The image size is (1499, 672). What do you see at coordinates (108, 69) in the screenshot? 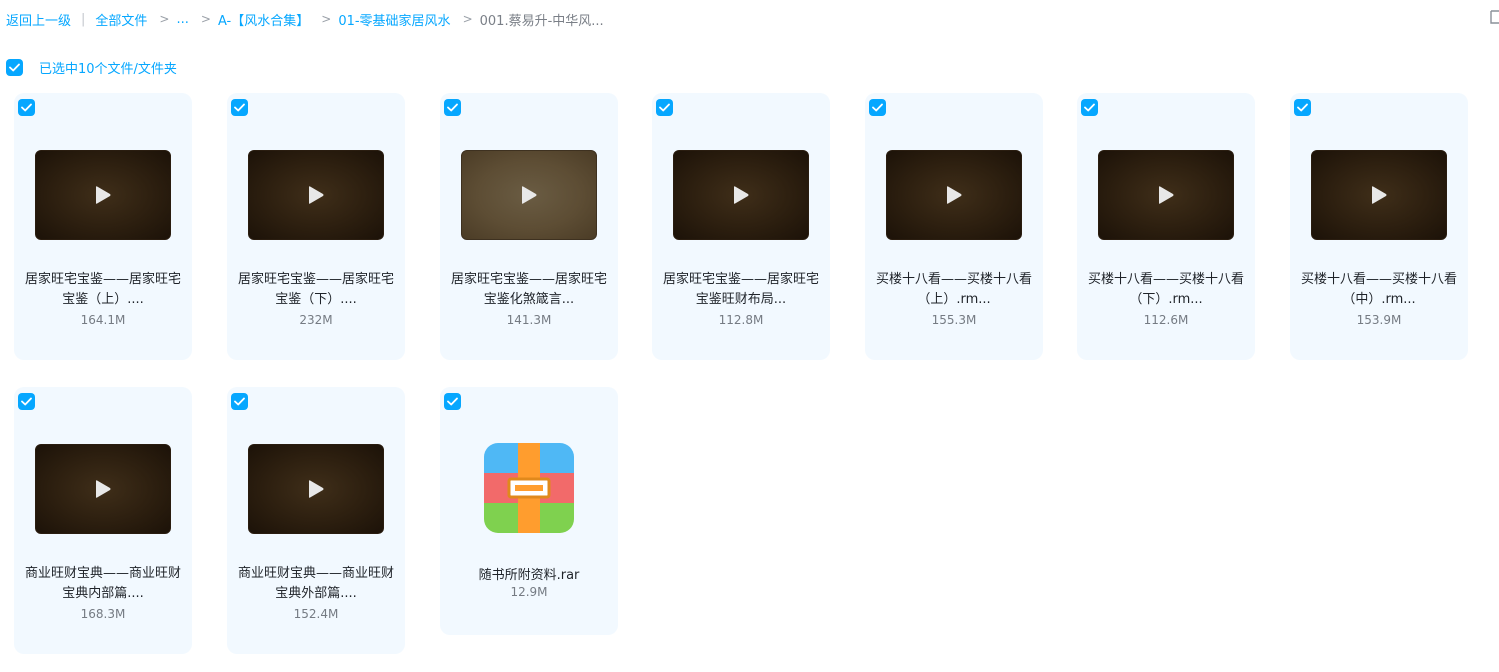
I see `selection-count-label: 已选中10个文件/文件夹` at bounding box center [108, 69].